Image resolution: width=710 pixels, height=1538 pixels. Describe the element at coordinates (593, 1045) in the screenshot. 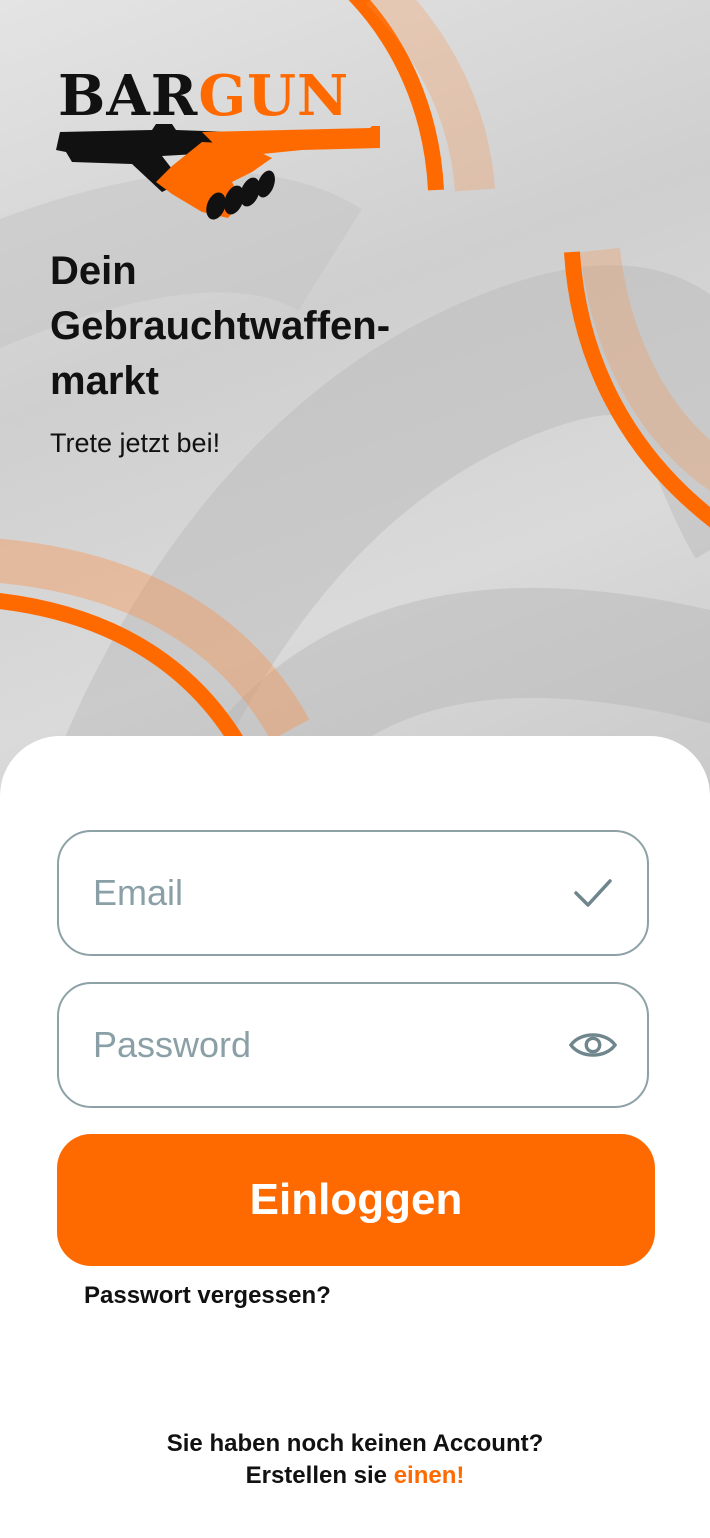

I see `eye-icon` at that location.